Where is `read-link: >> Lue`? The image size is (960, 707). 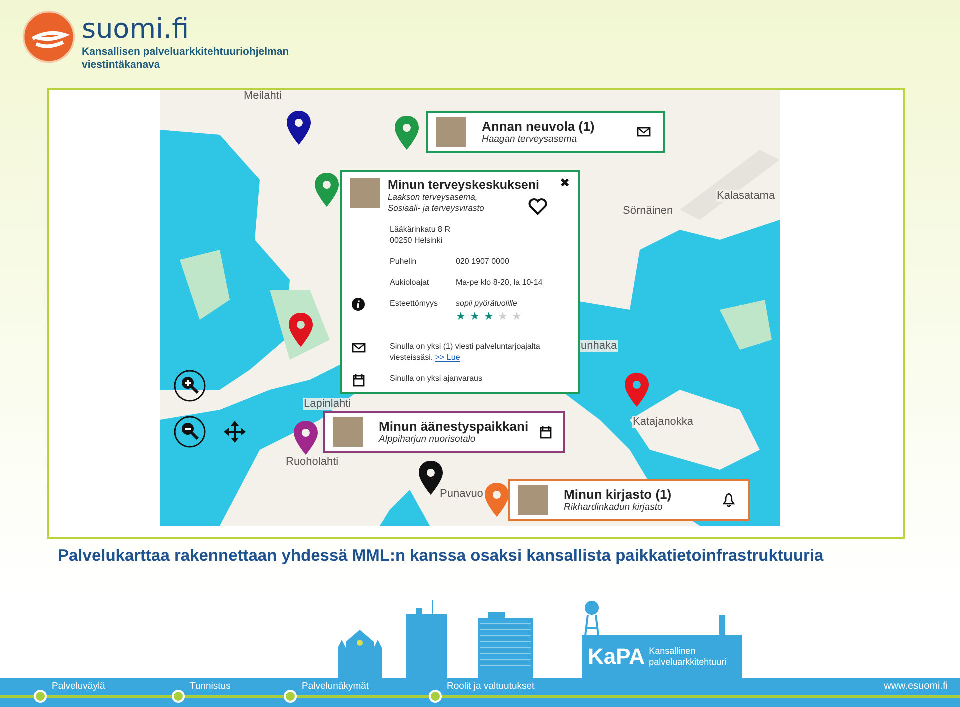
read-link: >> Lue is located at coordinates (447, 357).